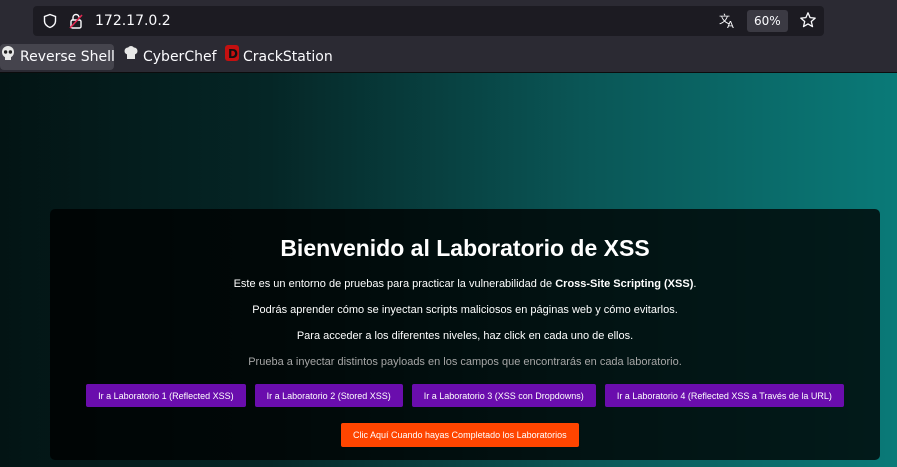 The height and width of the screenshot is (467, 897). I want to click on crackstation-d-icon: D, so click(232, 57).